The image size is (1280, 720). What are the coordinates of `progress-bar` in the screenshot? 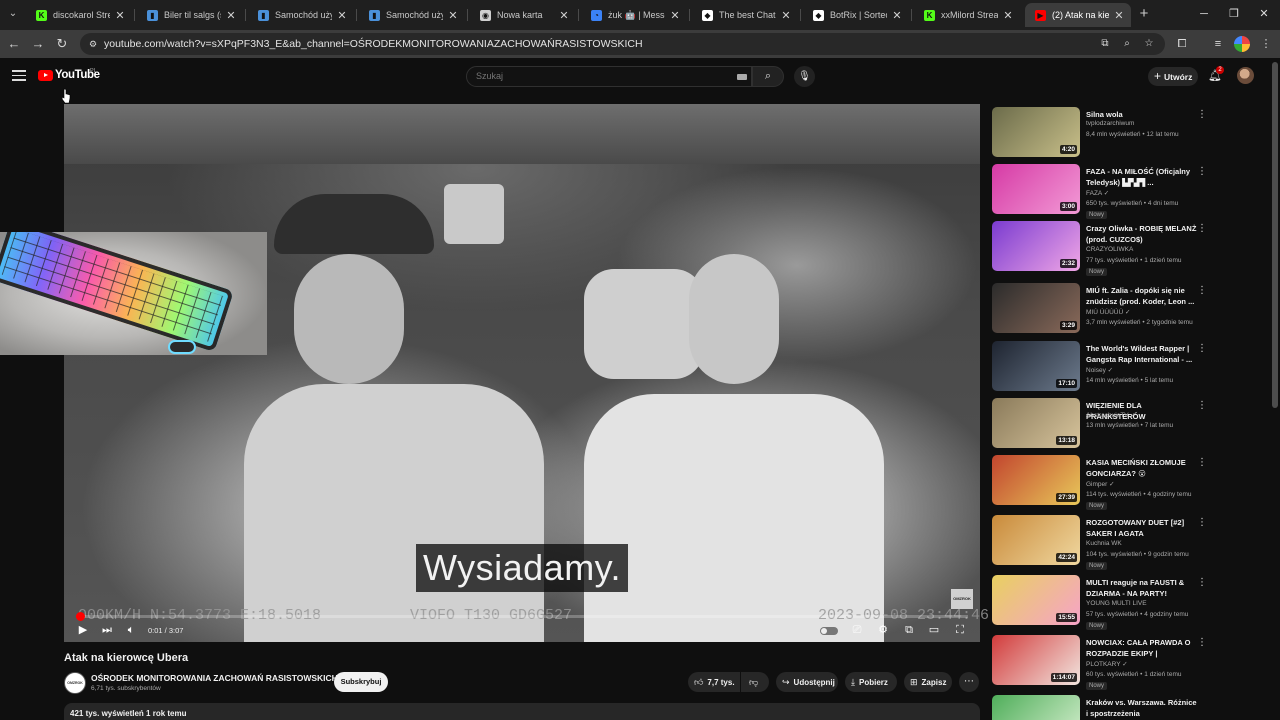 It's located at (522, 616).